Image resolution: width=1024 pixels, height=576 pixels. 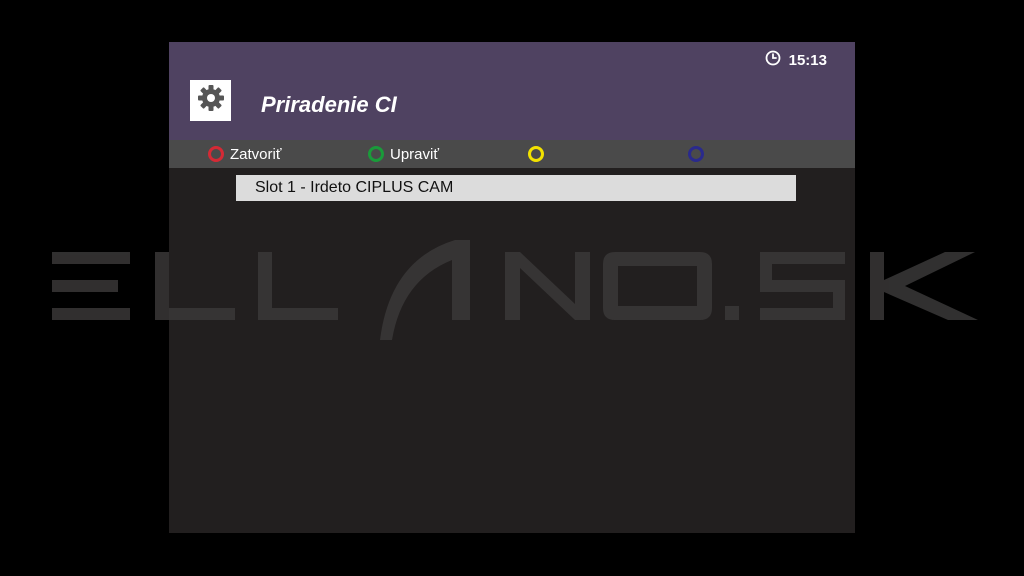 I want to click on blue-key, so click(x=696, y=154).